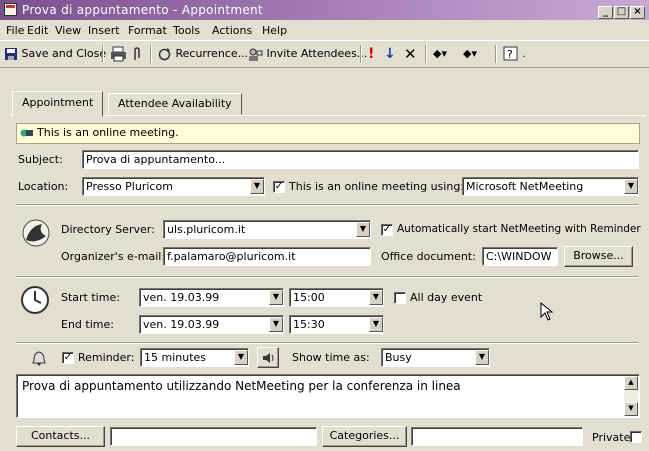 This screenshot has width=649, height=451. I want to click on recurrence-arrows-icon, so click(164, 53).